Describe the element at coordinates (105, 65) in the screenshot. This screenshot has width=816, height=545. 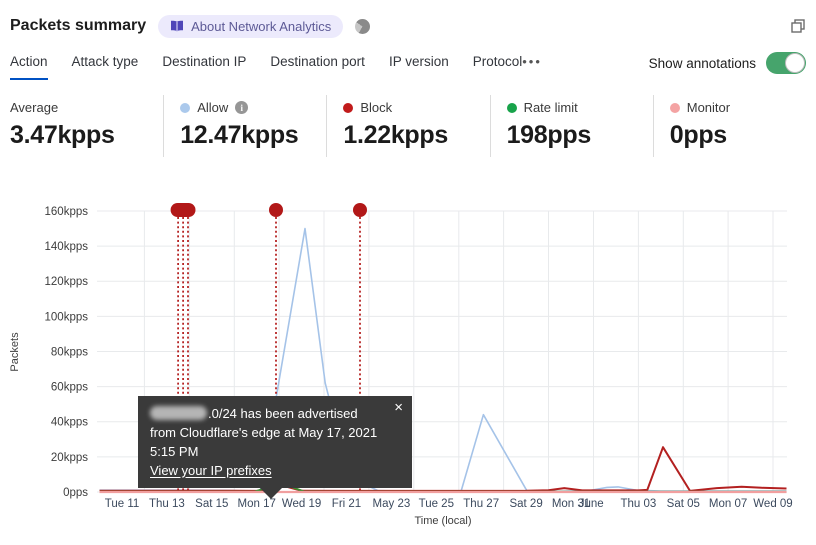
I see `tab-attack-type: Attack type` at that location.